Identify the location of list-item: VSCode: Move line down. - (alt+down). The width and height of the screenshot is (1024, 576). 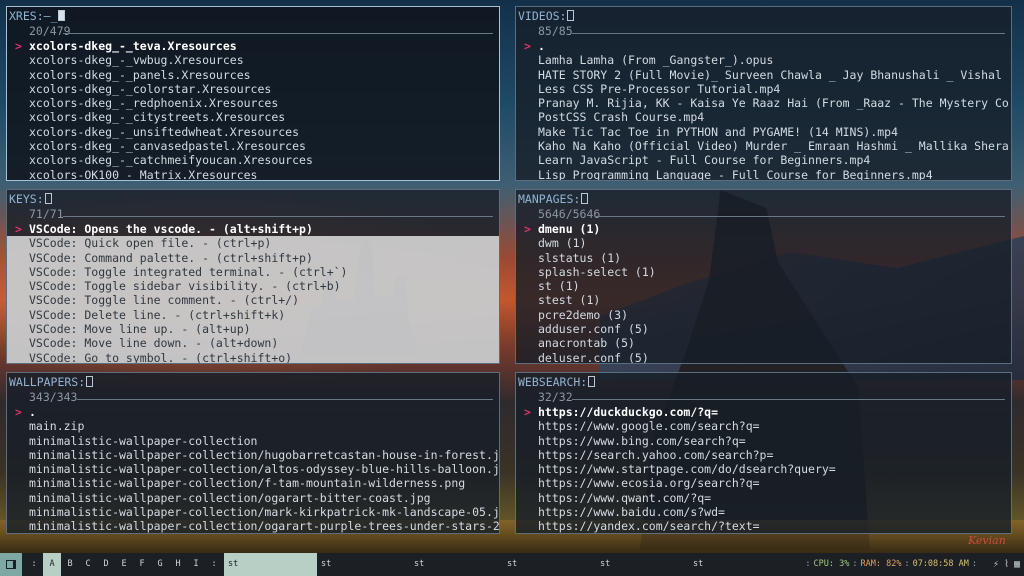
(253, 343).